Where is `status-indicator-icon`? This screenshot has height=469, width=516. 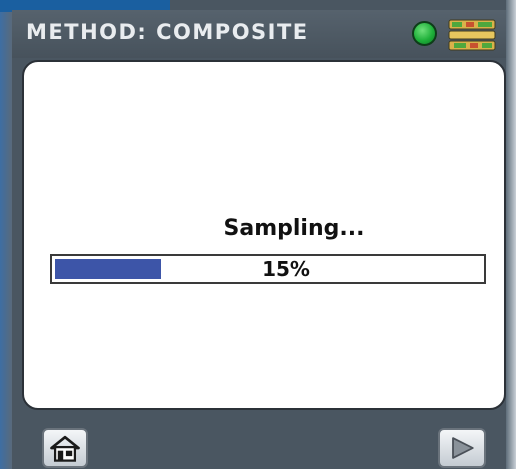 status-indicator-icon is located at coordinates (424, 33).